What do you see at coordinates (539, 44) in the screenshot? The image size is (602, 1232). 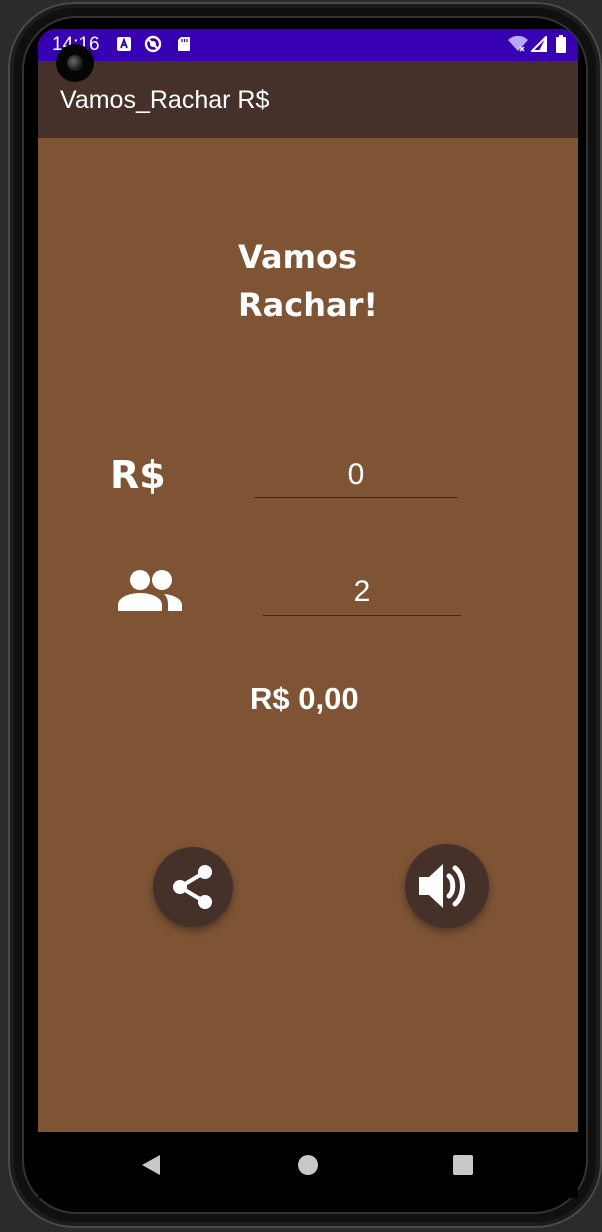 I see `signal-icon` at bounding box center [539, 44].